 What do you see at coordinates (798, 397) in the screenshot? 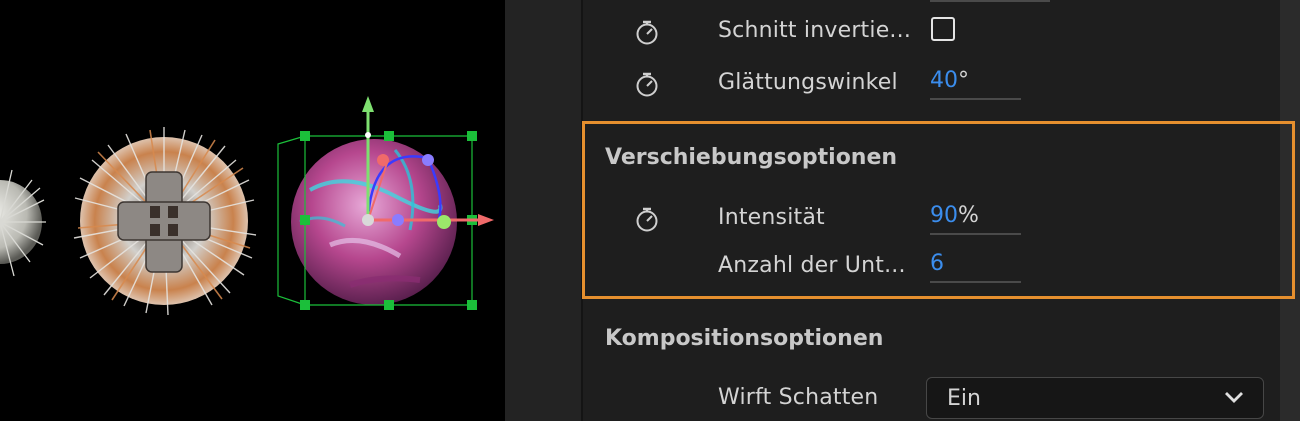
I see `casts-shadows-label: Wirft Schatten` at bounding box center [798, 397].